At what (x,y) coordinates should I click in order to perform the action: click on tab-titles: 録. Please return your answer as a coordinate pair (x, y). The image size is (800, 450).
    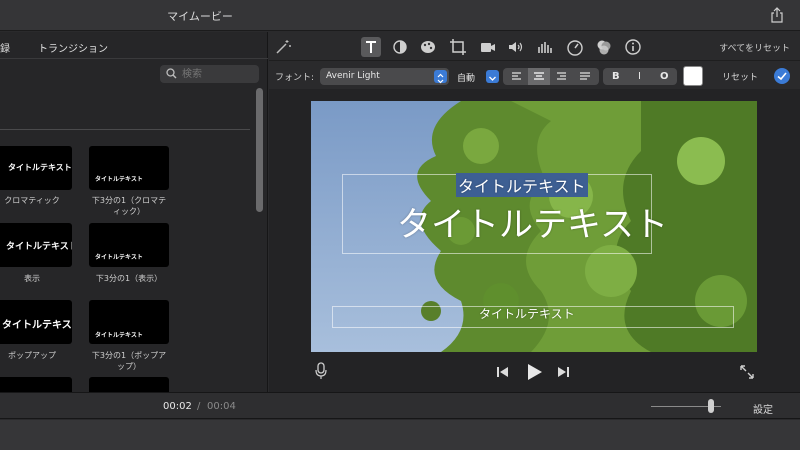
    Looking at the image, I should click on (5, 47).